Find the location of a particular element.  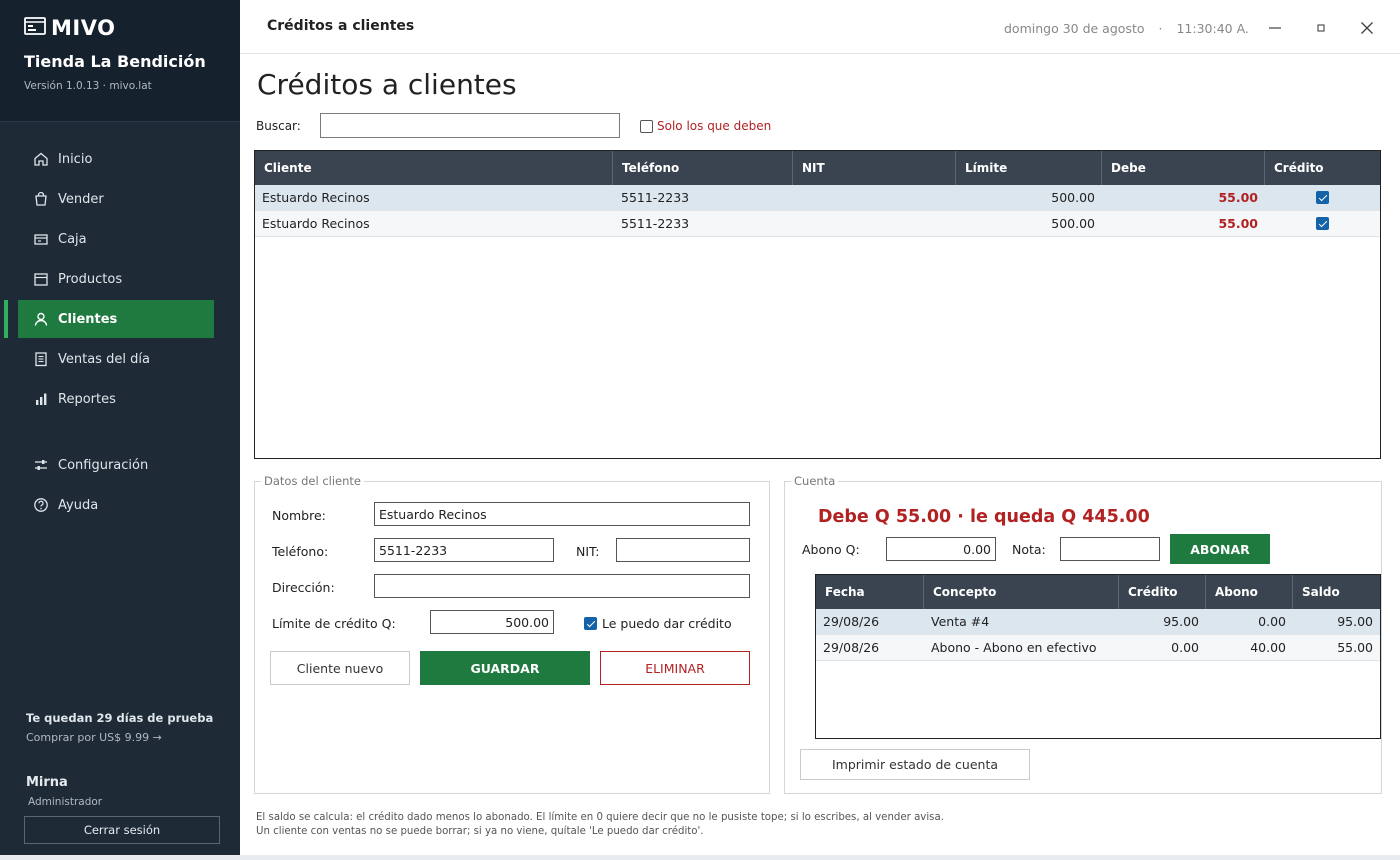

nav-label: Configuración is located at coordinates (103, 465).